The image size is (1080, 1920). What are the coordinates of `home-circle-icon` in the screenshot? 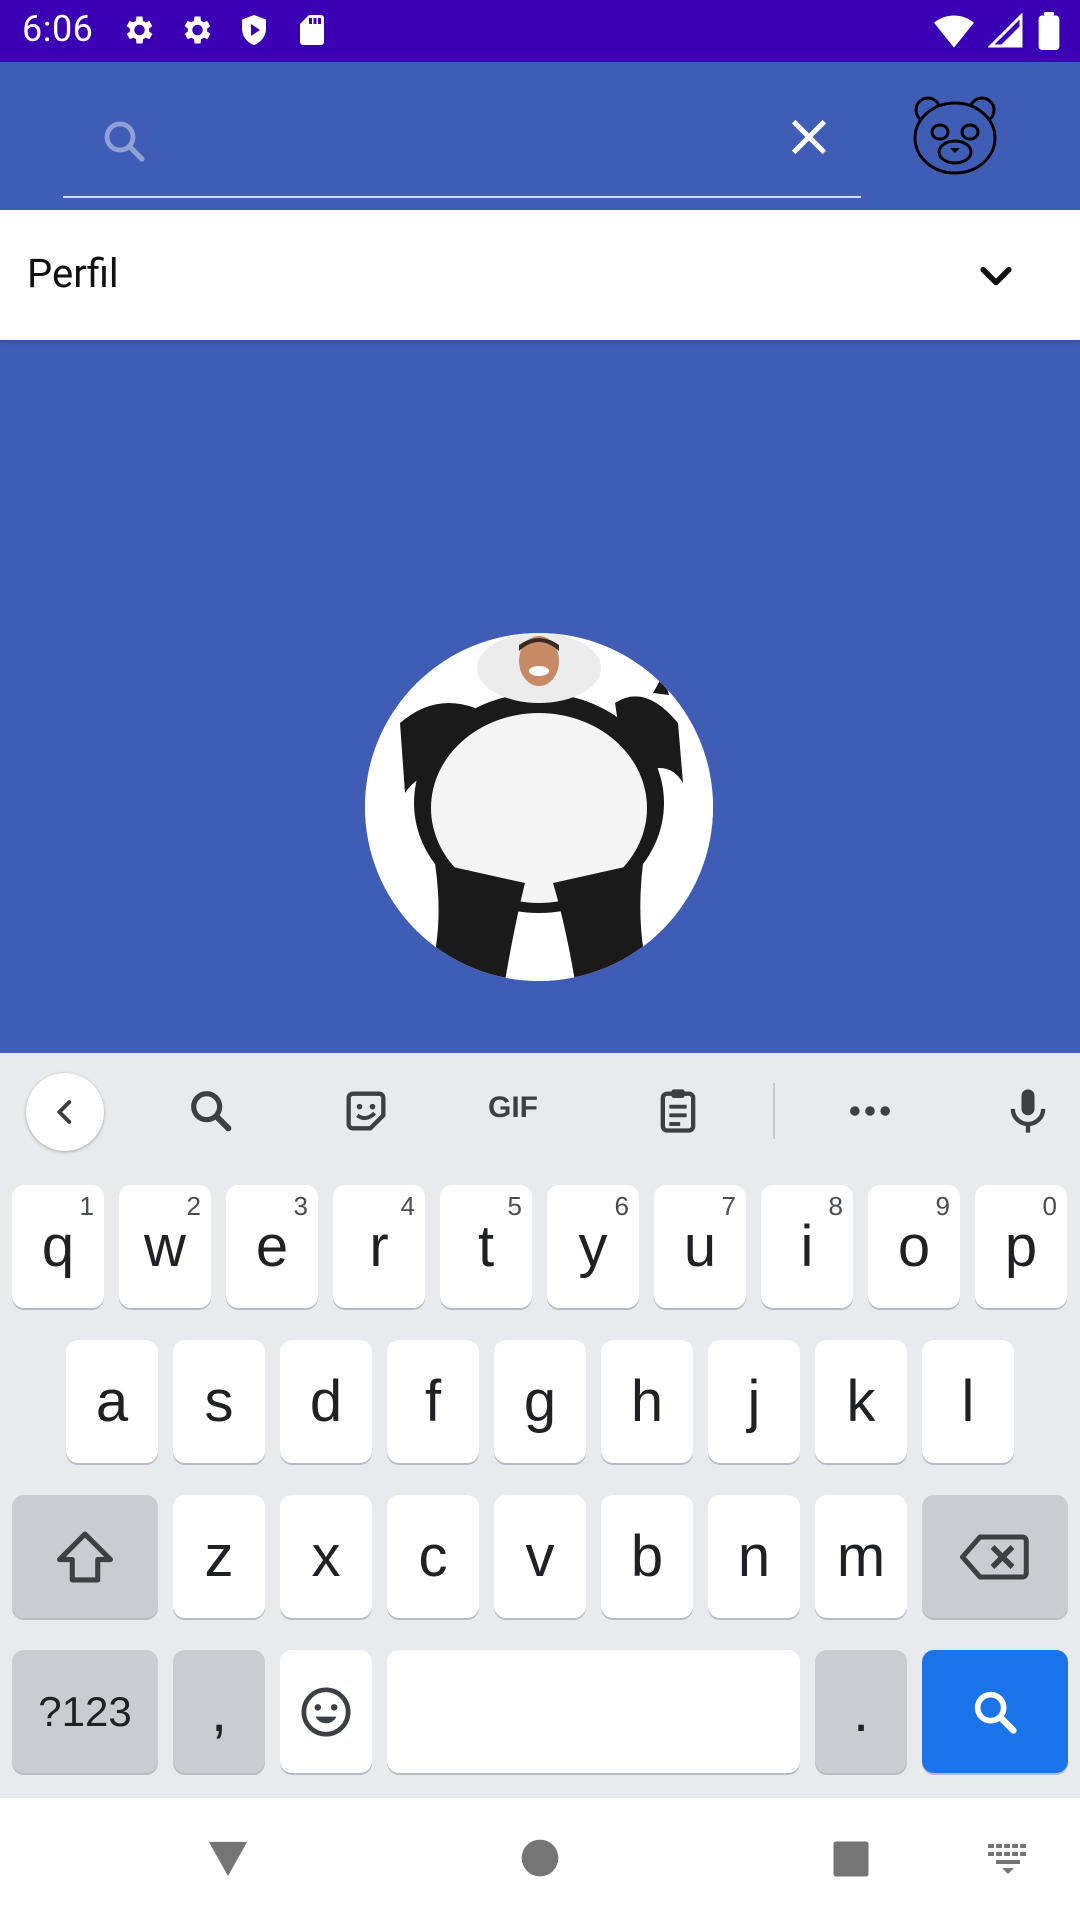 It's located at (540, 1858).